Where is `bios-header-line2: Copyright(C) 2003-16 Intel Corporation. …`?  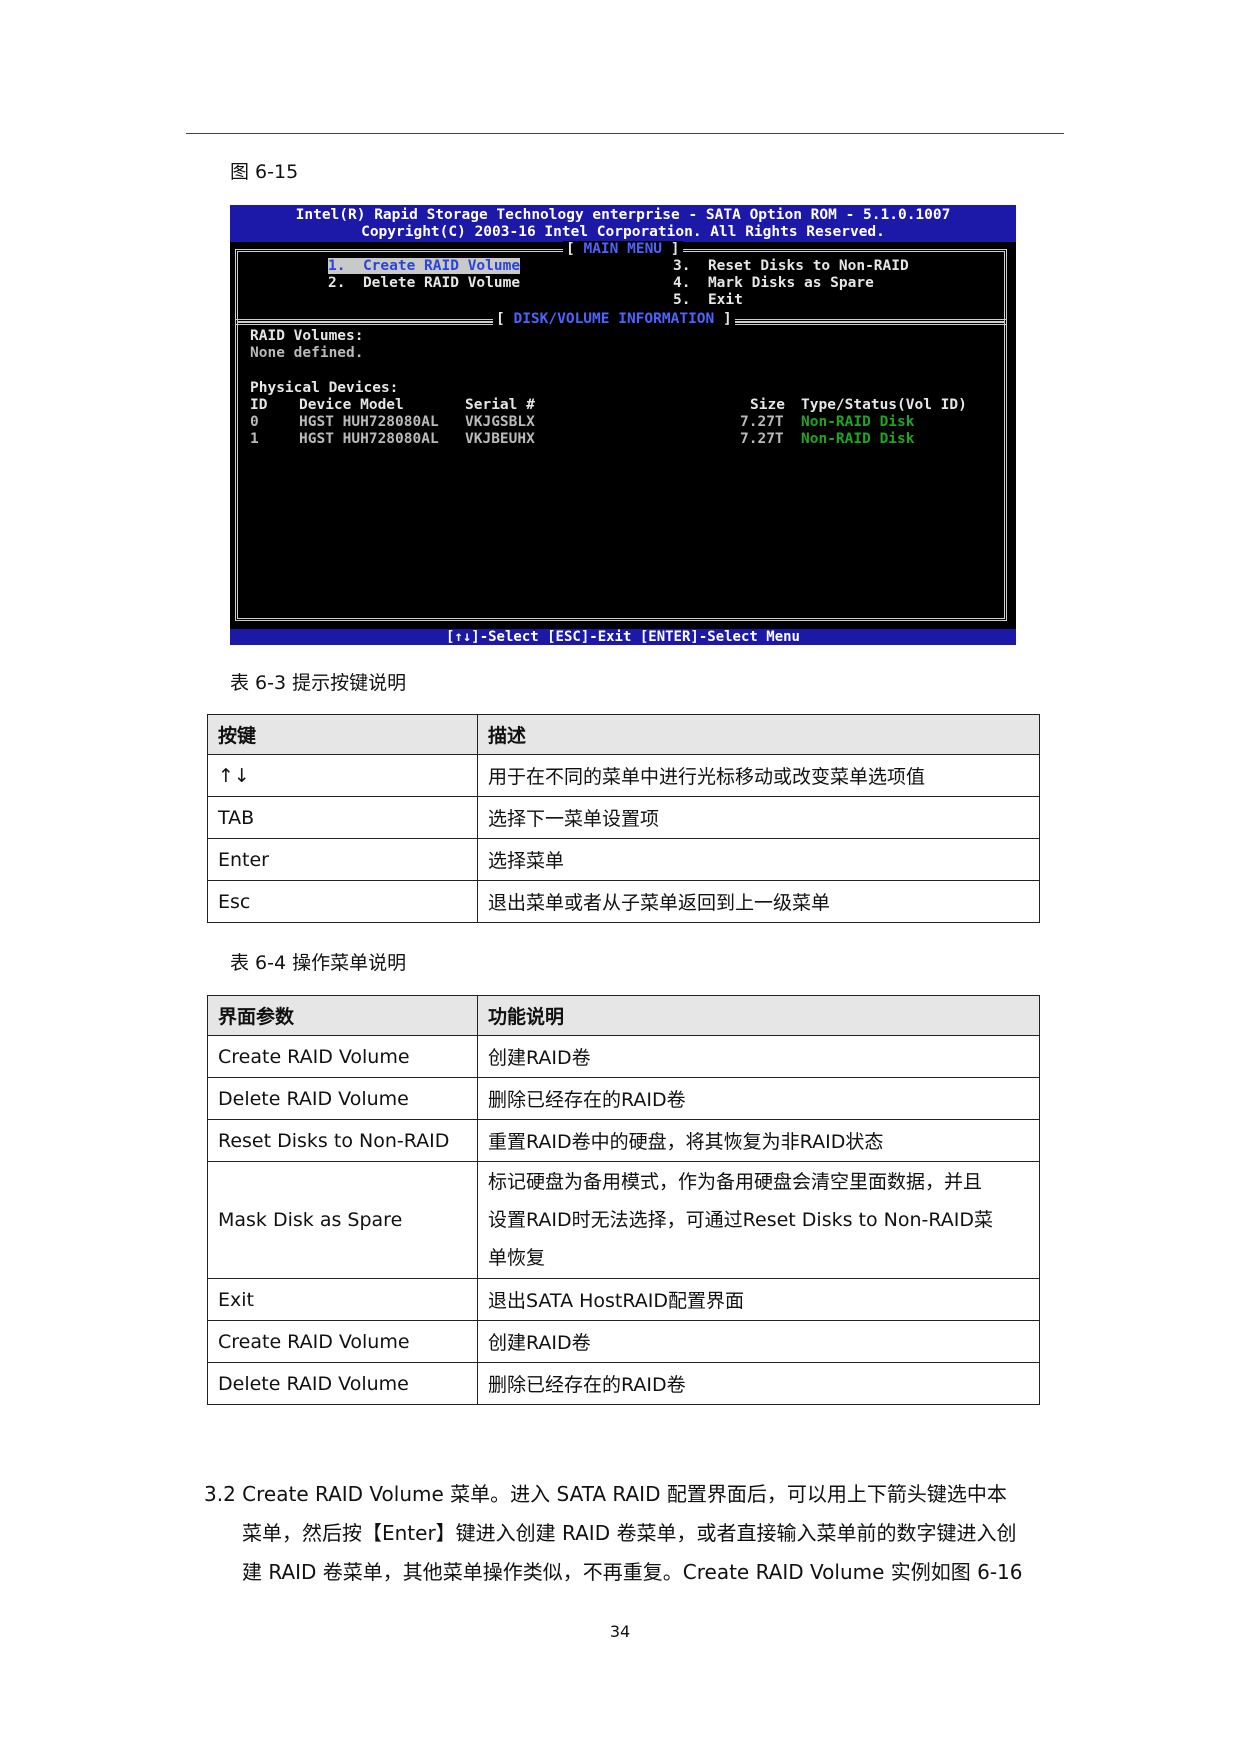
bios-header-line2: Copyright(C) 2003-16 Intel Corporation. … is located at coordinates (623, 232).